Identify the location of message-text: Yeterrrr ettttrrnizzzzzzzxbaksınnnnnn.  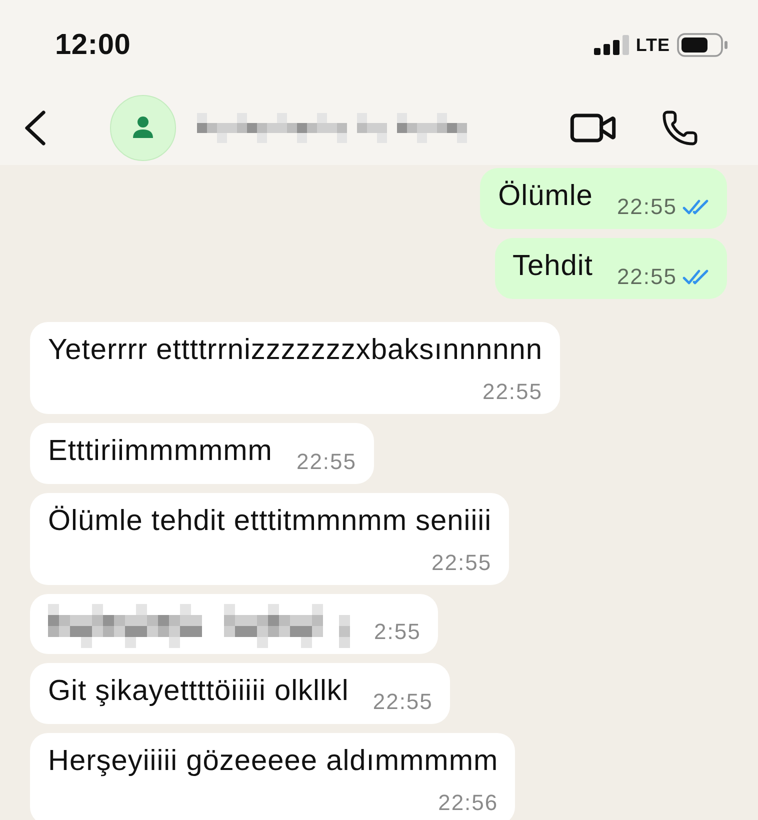
(295, 350).